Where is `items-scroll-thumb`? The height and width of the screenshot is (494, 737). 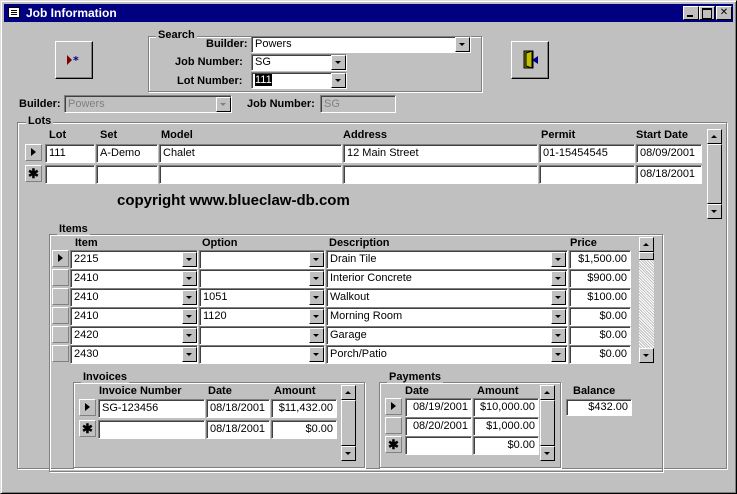
items-scroll-thumb is located at coordinates (646, 256).